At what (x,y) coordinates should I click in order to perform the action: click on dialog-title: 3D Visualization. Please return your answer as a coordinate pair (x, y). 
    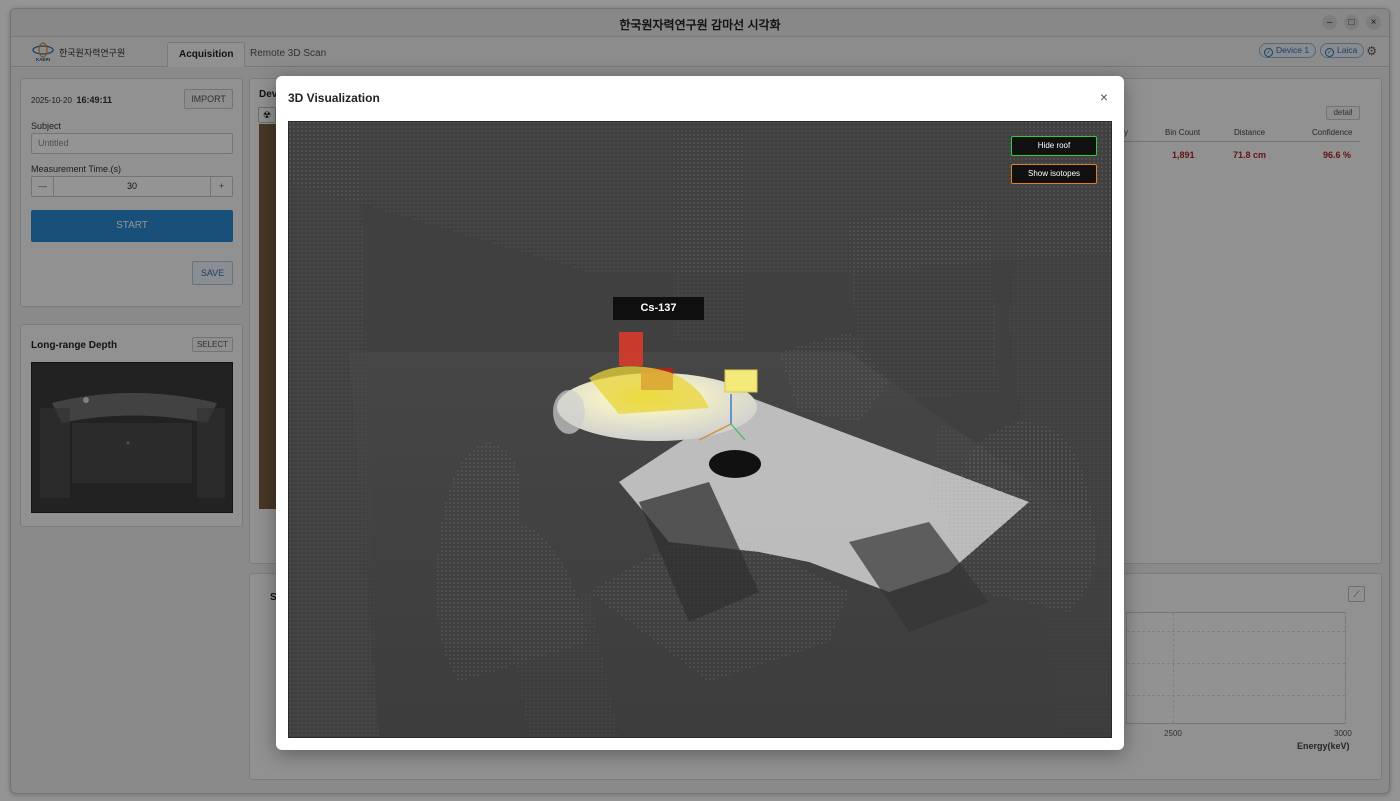
    Looking at the image, I should click on (334, 98).